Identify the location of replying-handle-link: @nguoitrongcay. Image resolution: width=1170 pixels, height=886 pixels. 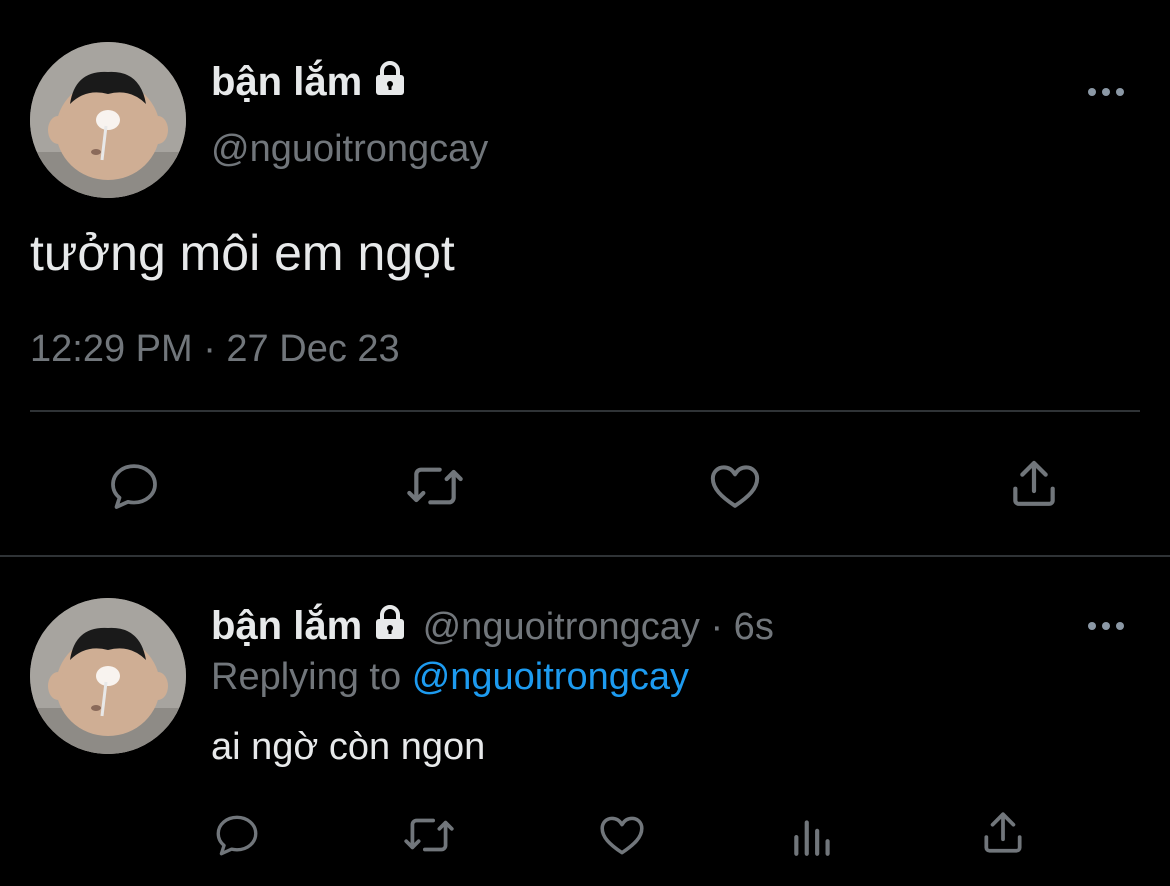
(550, 677).